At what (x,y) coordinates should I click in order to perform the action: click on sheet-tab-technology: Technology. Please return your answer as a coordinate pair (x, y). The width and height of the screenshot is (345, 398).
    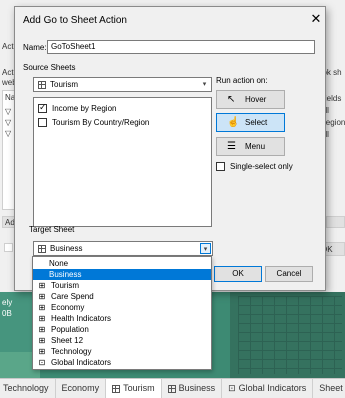
    Looking at the image, I should click on (28, 388).